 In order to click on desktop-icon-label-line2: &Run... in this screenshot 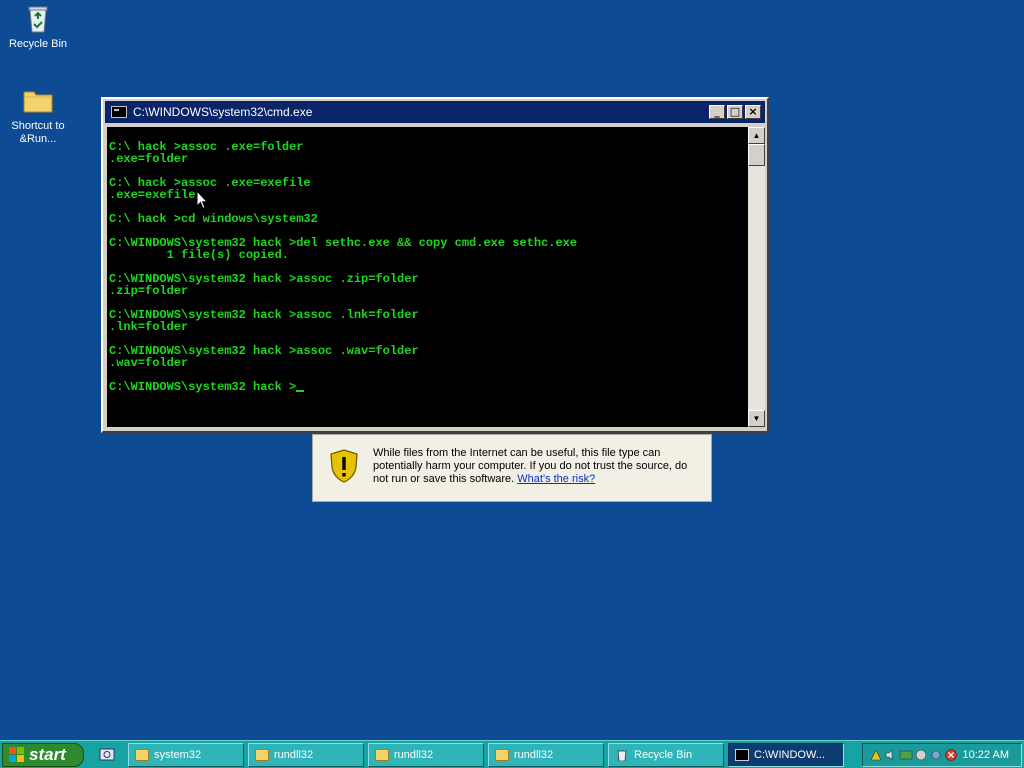, I will do `click(38, 139)`.